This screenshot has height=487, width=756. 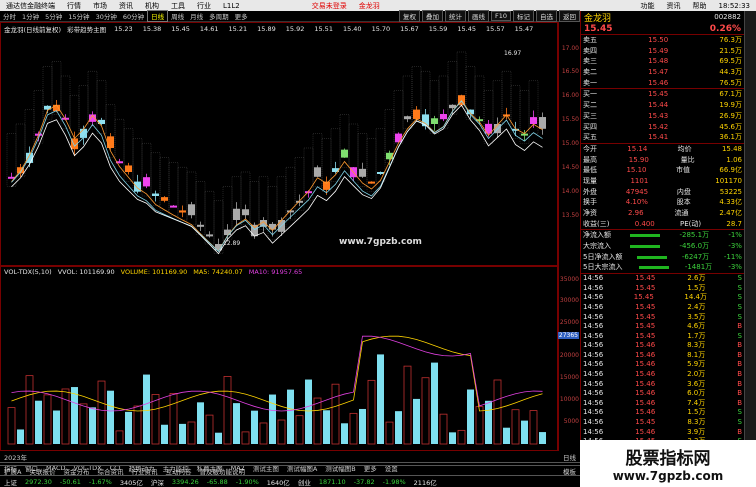 I want to click on bid-row: 买一 15.45 67.1万, so click(x=662, y=94).